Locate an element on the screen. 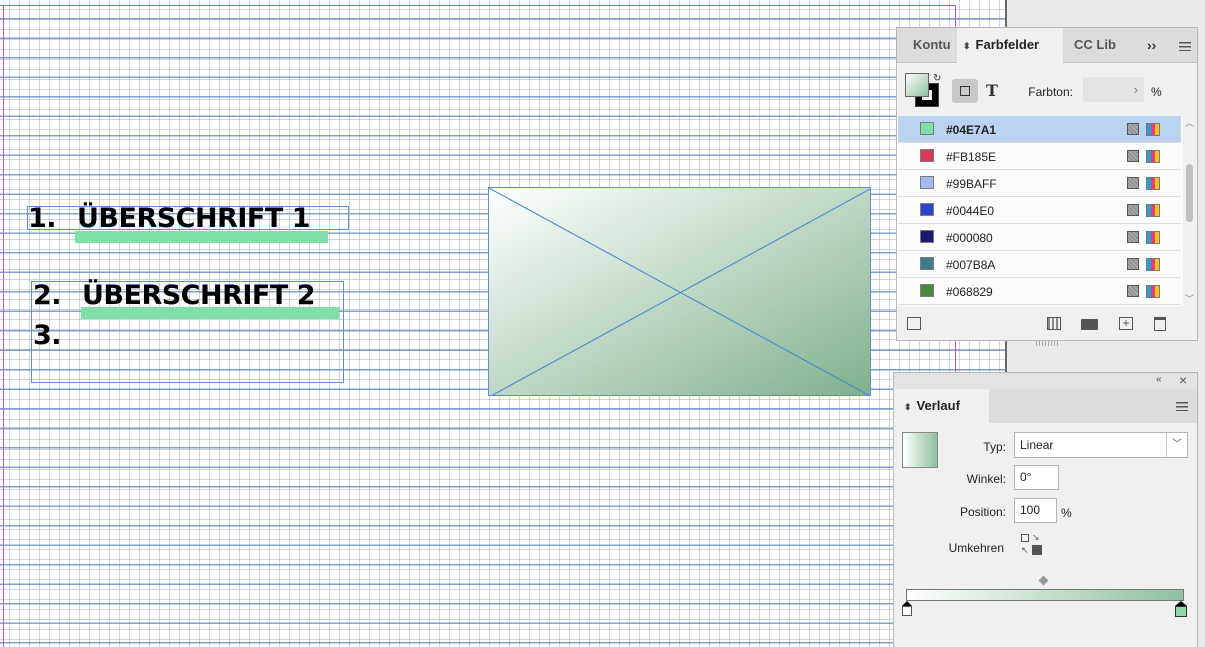 The height and width of the screenshot is (647, 1205). swatch-name: #0044E0 is located at coordinates (970, 211).